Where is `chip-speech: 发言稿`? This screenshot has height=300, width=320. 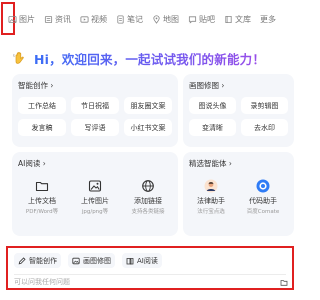 chip-speech: 发言稿 is located at coordinates (42, 127).